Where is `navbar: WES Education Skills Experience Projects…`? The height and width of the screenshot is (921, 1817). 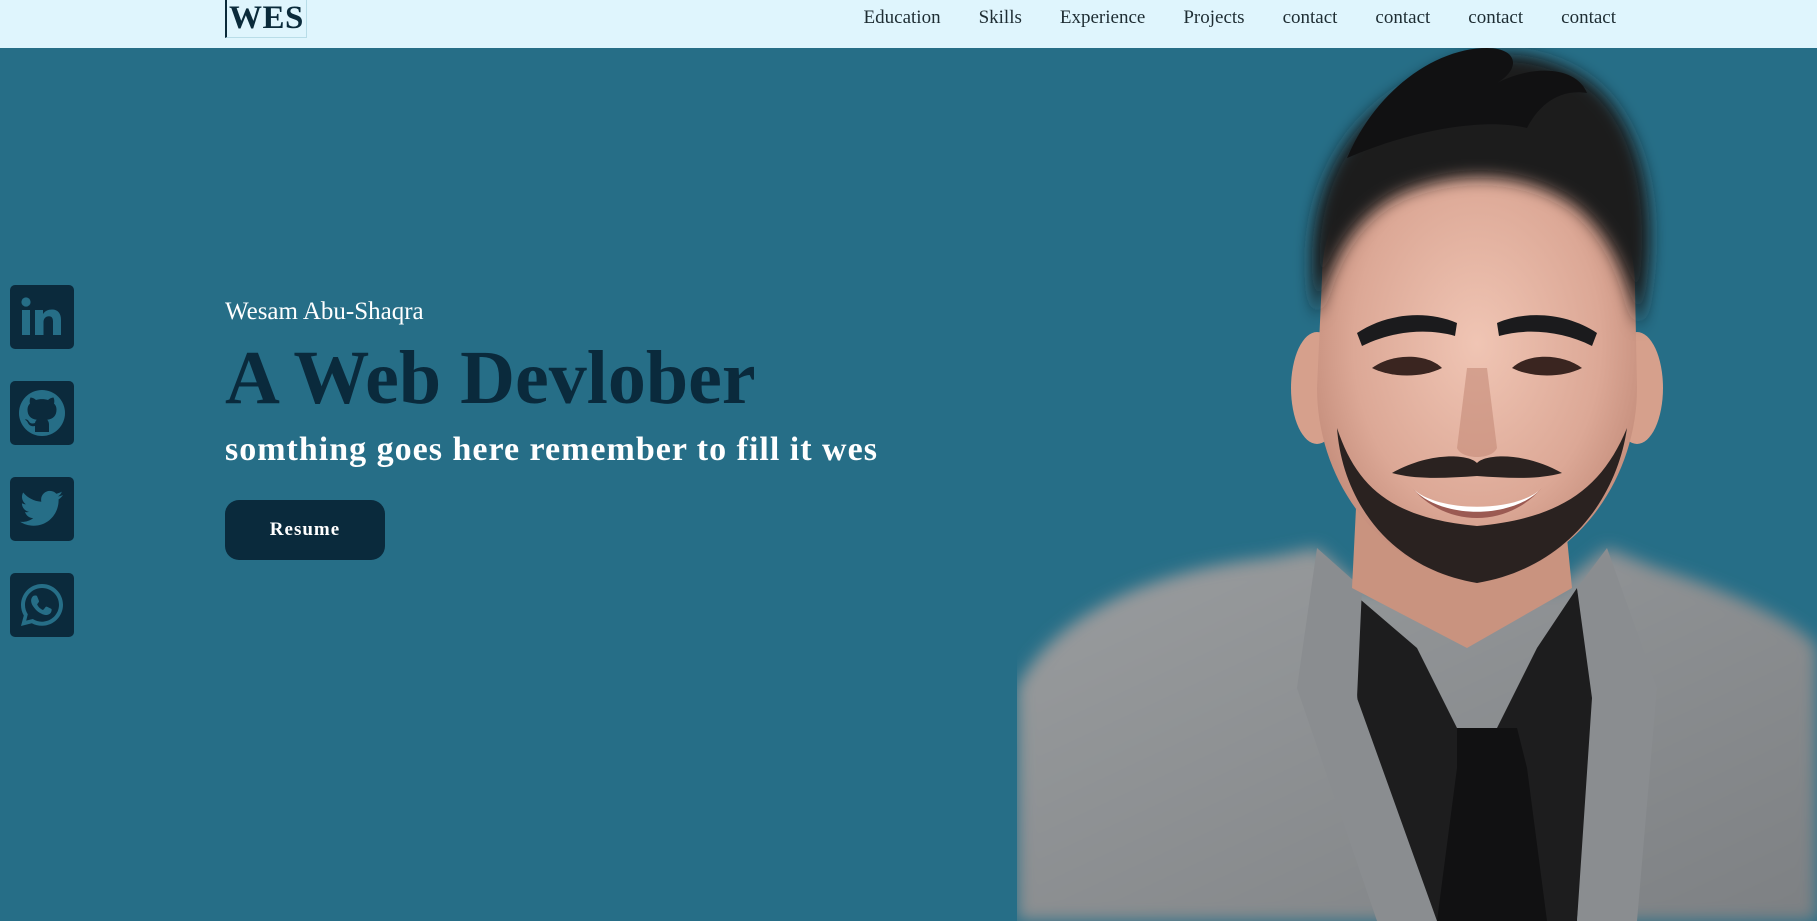 navbar: WES Education Skills Experience Projects… is located at coordinates (908, 24).